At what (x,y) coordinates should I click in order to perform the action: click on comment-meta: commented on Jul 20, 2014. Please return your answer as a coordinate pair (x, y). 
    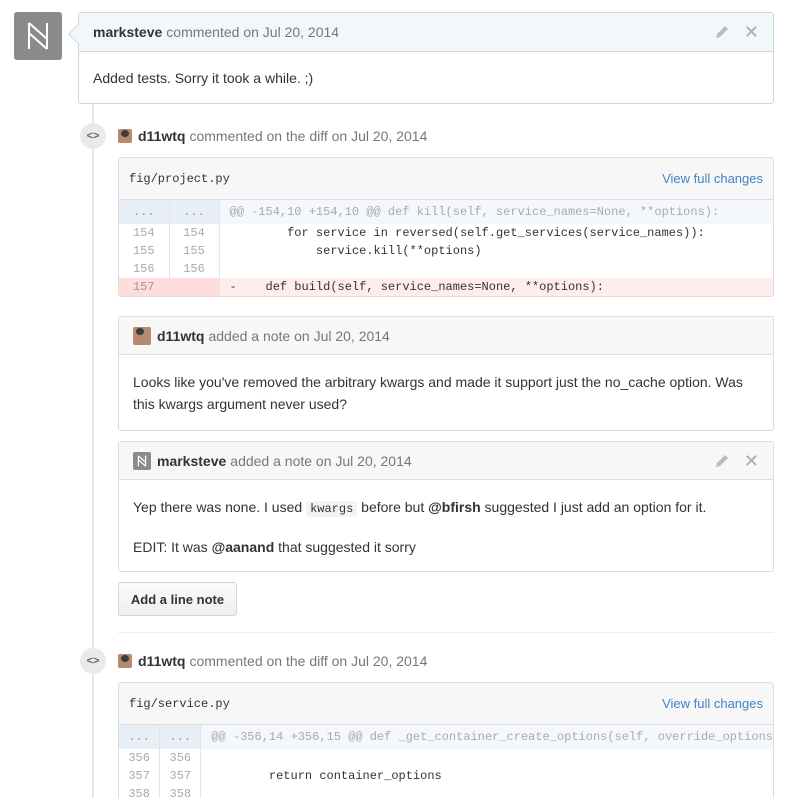
    Looking at the image, I should click on (253, 32).